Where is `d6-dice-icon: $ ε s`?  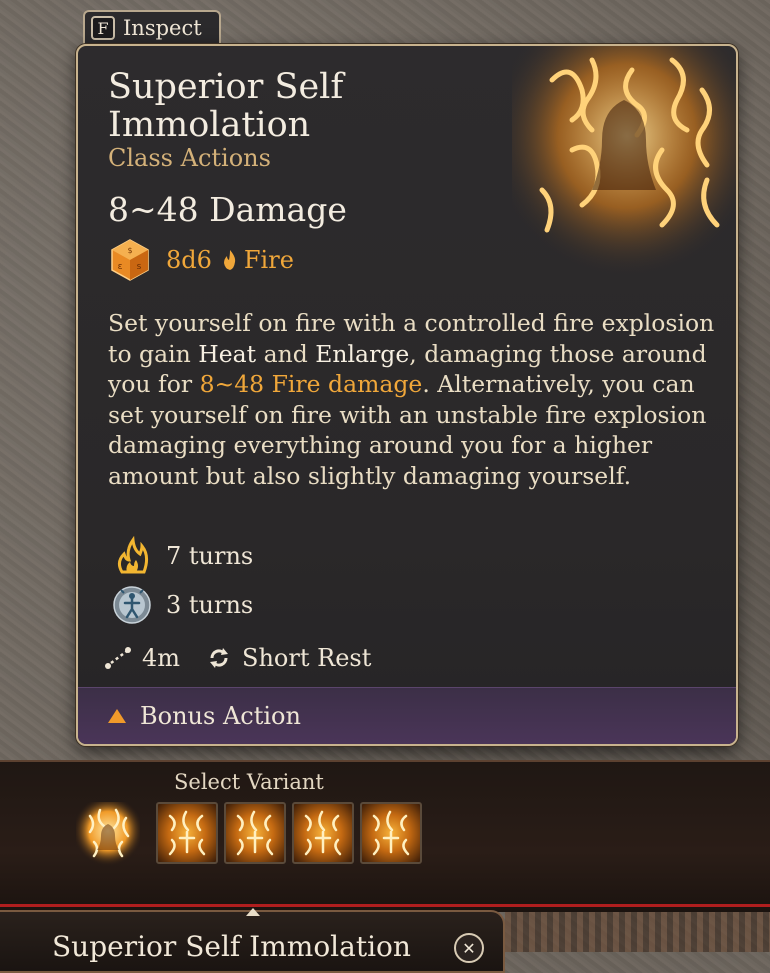
d6-dice-icon: $ ε s is located at coordinates (130, 260).